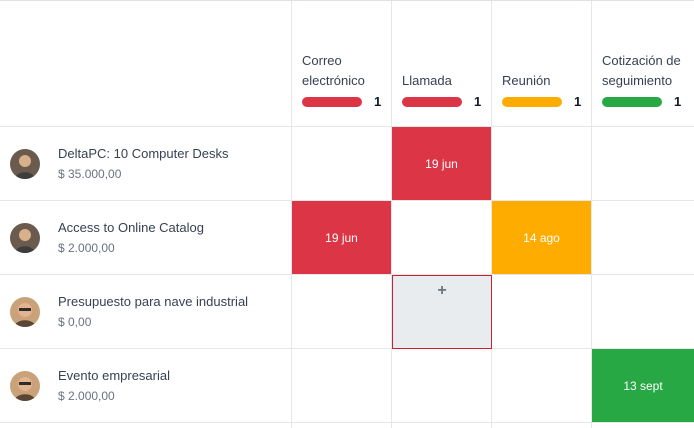 Image resolution: width=694 pixels, height=428 pixels. What do you see at coordinates (146, 64) in the screenshot?
I see `header-corner` at bounding box center [146, 64].